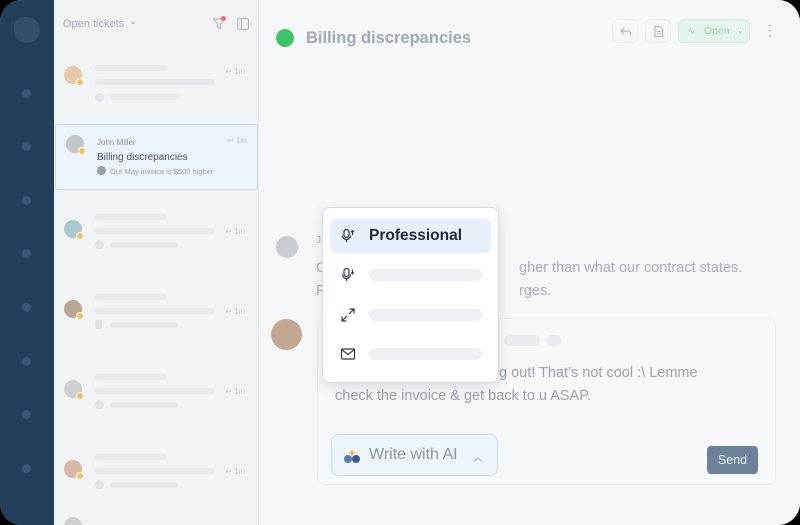  I want to click on conversation-title: Billing discrepancies, so click(389, 38).